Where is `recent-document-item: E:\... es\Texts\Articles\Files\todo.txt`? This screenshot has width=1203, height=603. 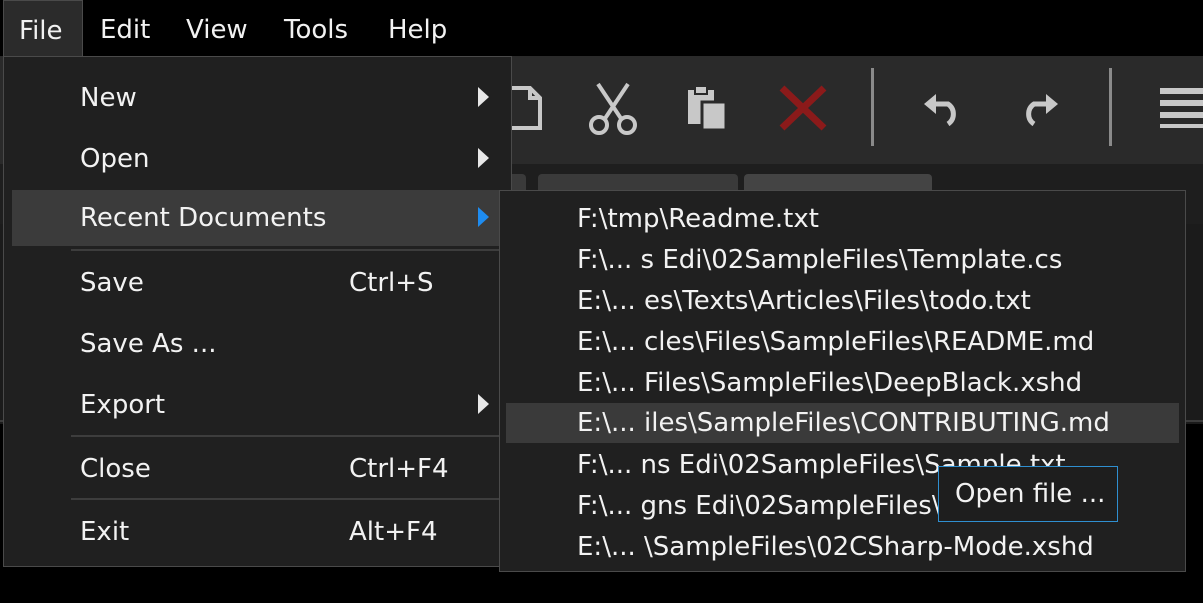 recent-document-item: E:\... es\Texts\Articles\Files\todo.txt is located at coordinates (842, 301).